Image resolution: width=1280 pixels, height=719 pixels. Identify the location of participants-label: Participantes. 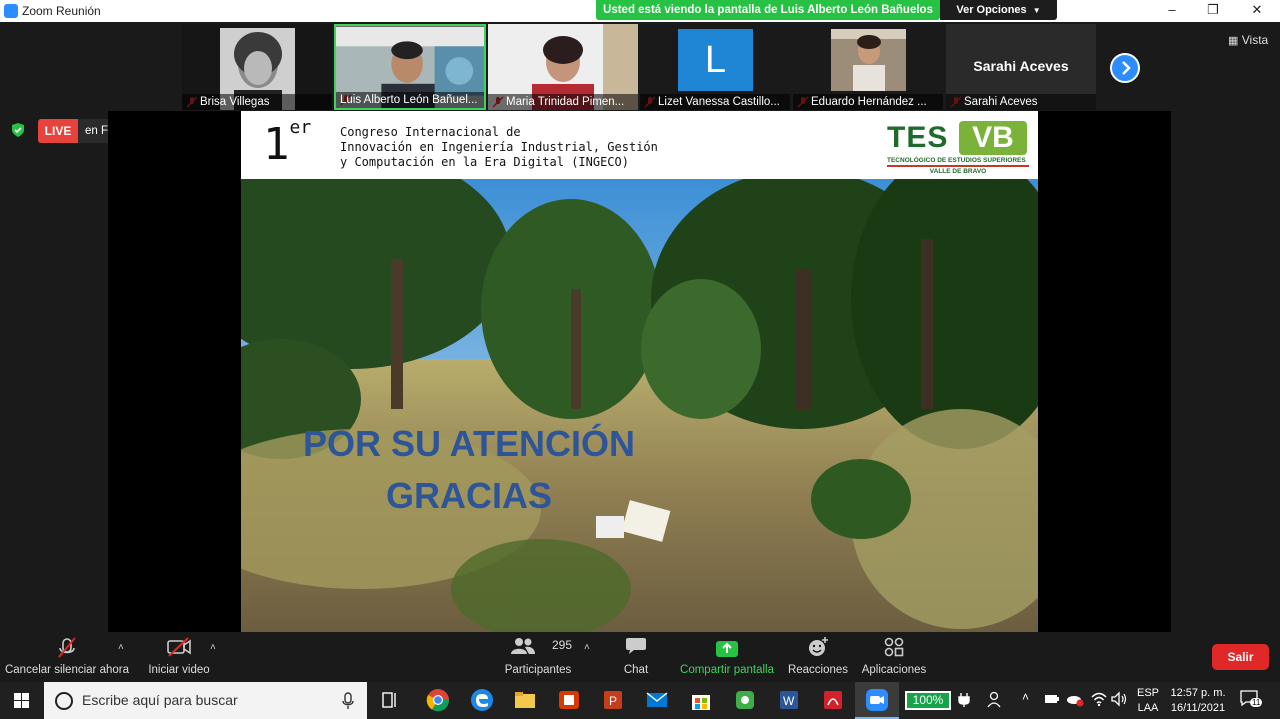
(538, 670).